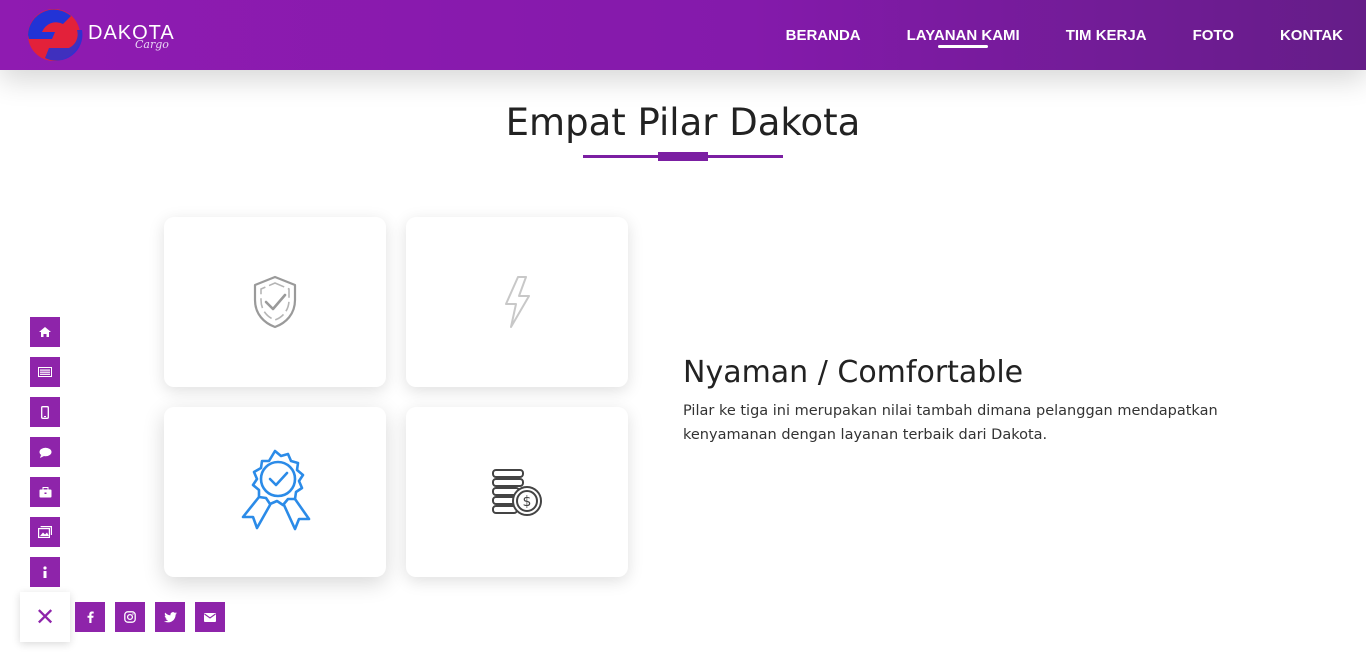 The width and height of the screenshot is (1366, 662). I want to click on shield-check-icon, so click(275, 302).